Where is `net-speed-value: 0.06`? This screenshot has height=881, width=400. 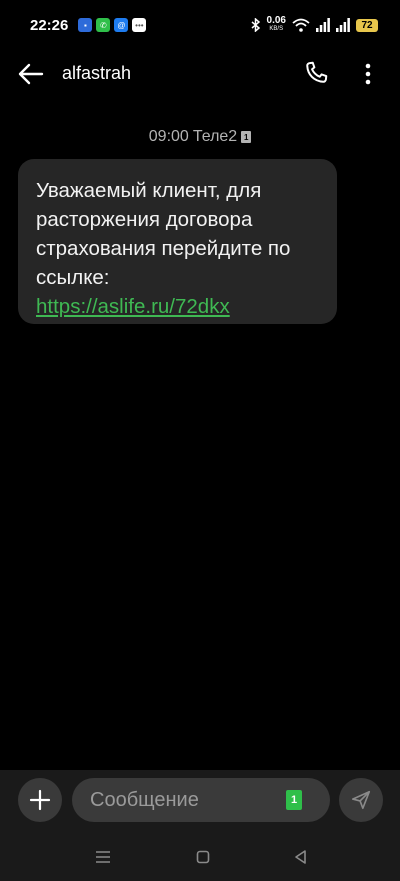 net-speed-value: 0.06 is located at coordinates (276, 20).